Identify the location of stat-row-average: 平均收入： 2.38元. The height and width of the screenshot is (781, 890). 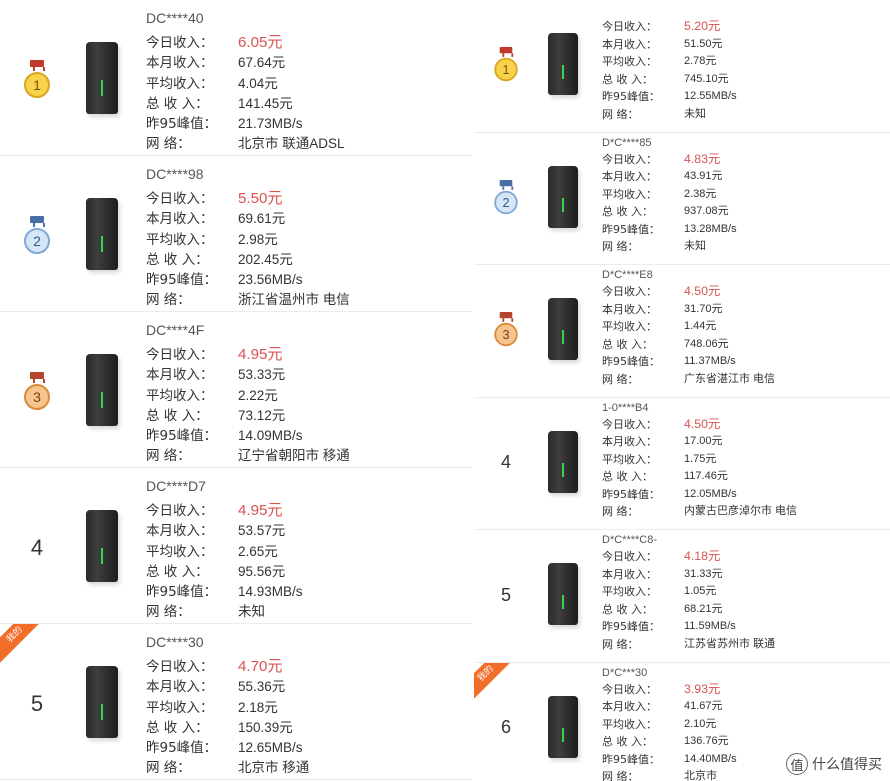
(669, 195).